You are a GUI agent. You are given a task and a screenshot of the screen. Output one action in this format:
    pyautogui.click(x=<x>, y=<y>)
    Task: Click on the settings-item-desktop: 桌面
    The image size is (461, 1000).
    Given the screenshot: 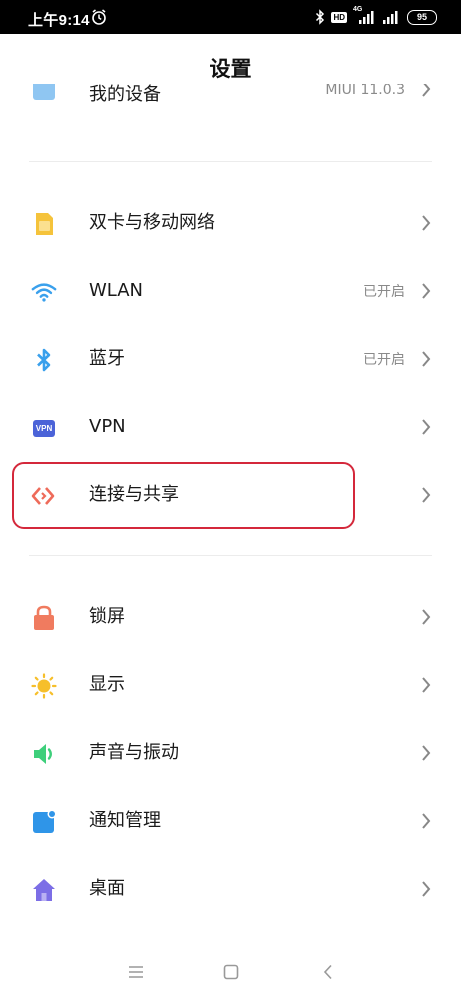 What is the action you would take?
    pyautogui.click(x=230, y=889)
    